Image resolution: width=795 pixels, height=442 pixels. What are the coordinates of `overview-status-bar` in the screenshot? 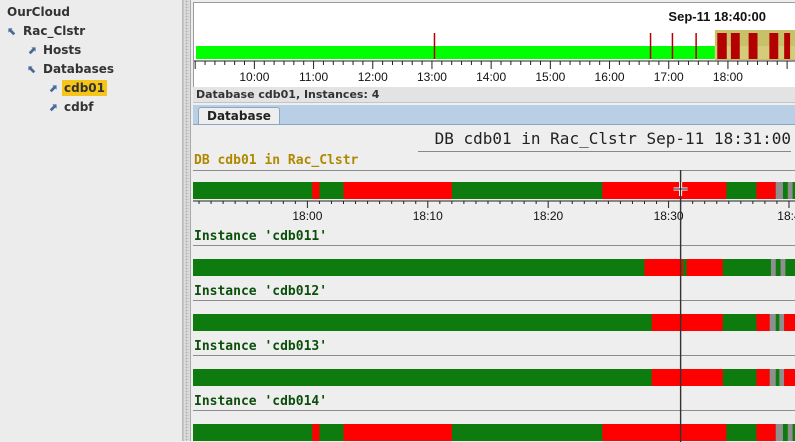 It's located at (455, 52).